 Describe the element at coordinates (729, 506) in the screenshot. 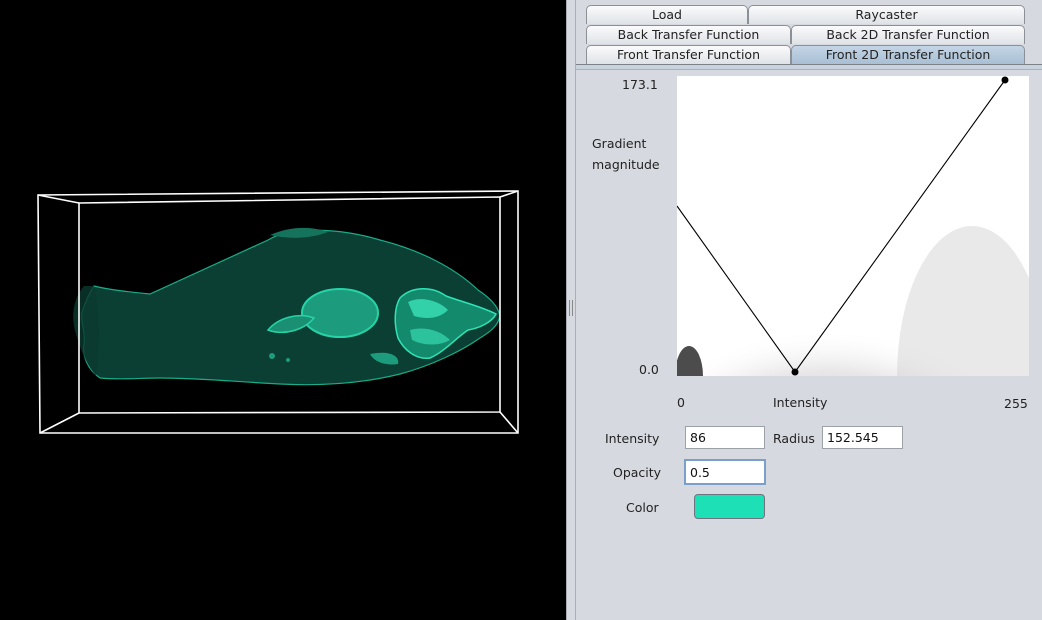

I see `color-picker-button` at that location.